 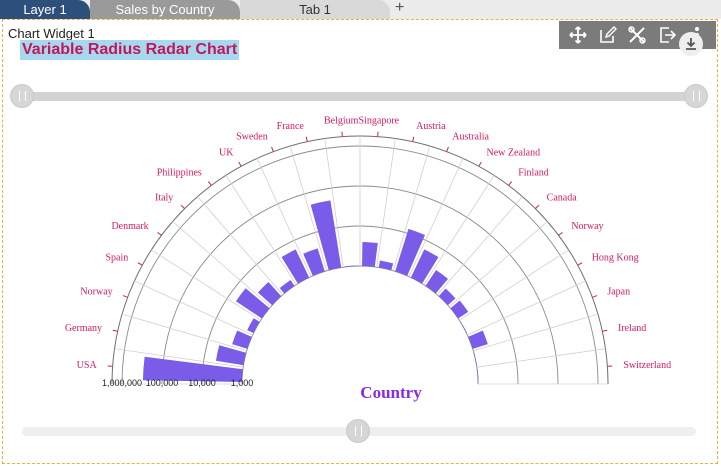 I want to click on country-label: Australia, so click(x=470, y=137).